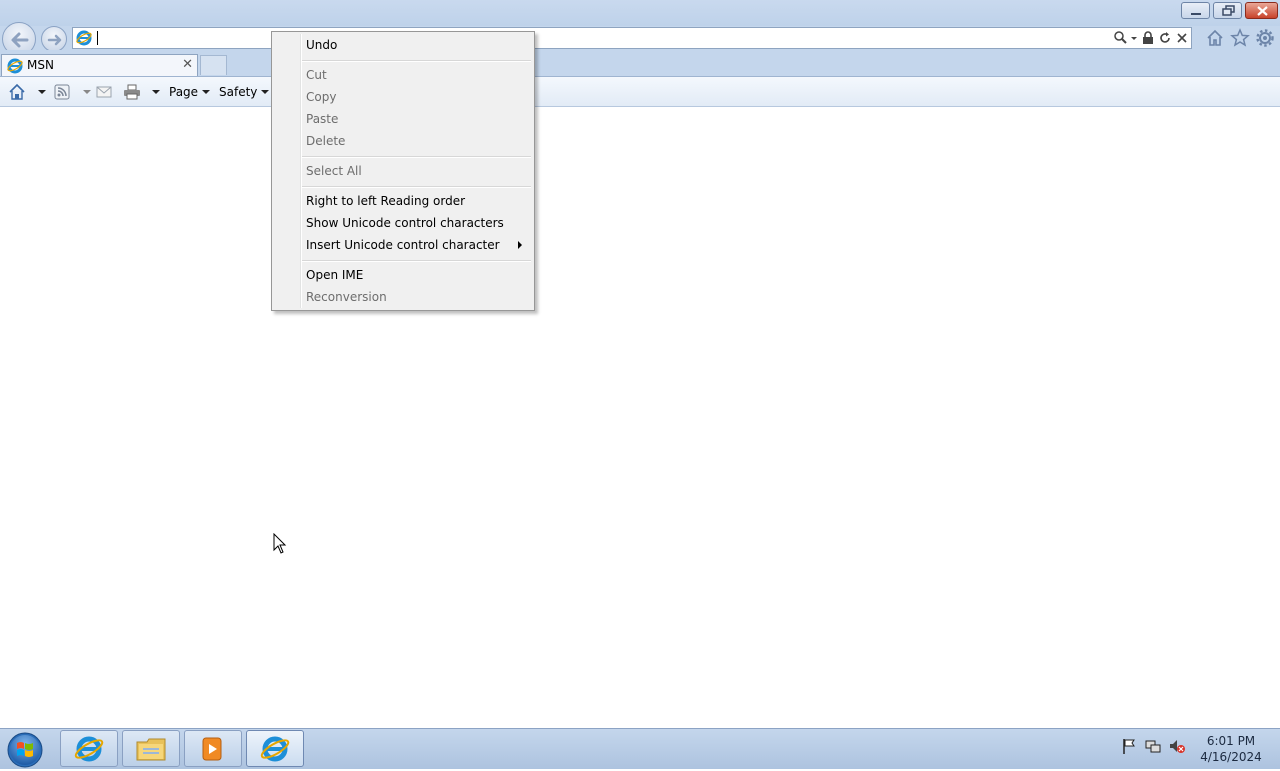 This screenshot has height=771, width=1280. I want to click on restore-button, so click(1227, 10).